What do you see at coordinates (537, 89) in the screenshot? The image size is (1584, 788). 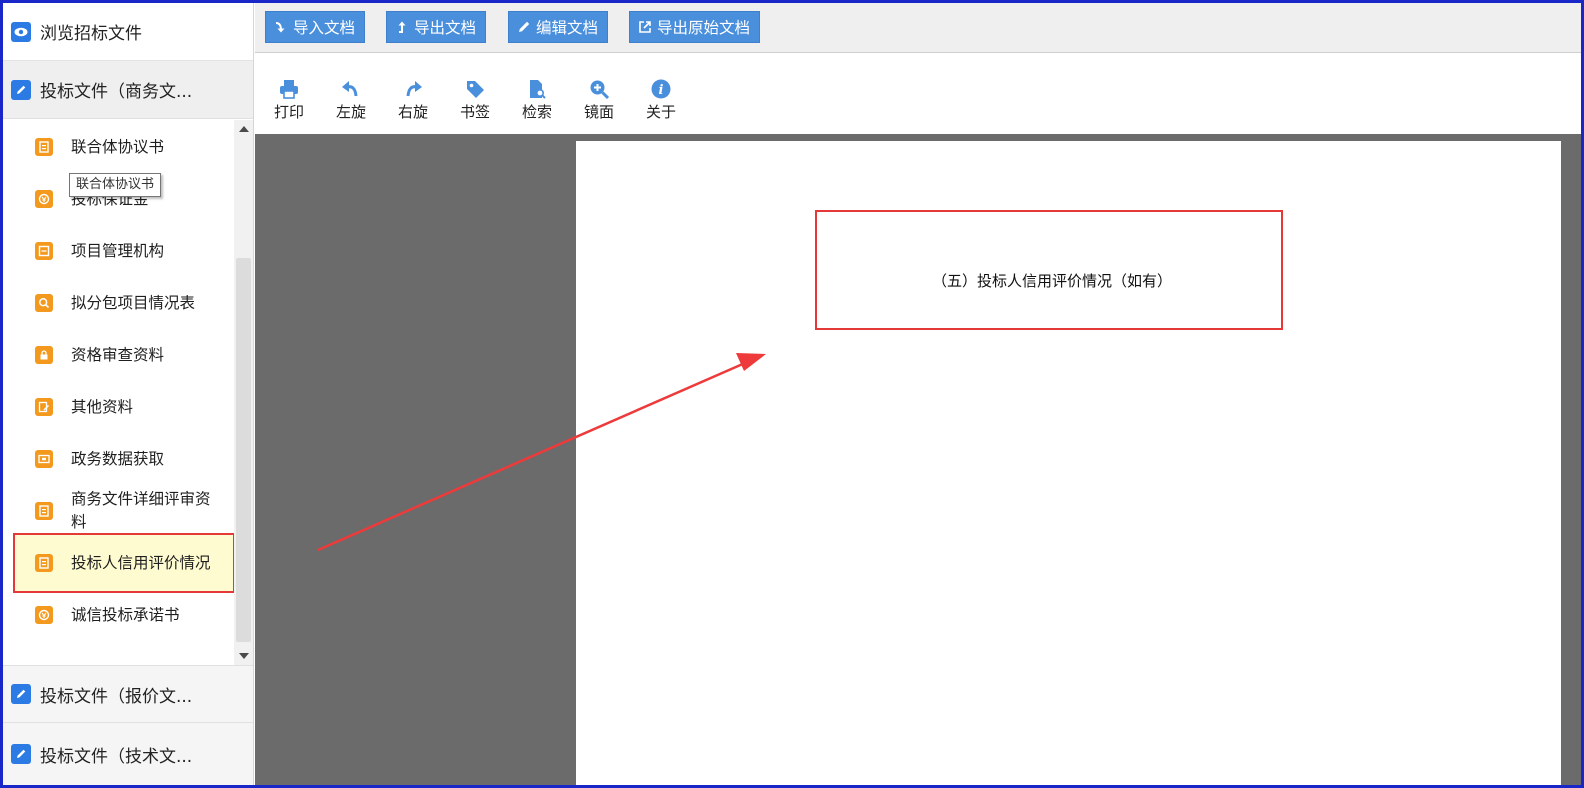 I see `file-search-icon` at bounding box center [537, 89].